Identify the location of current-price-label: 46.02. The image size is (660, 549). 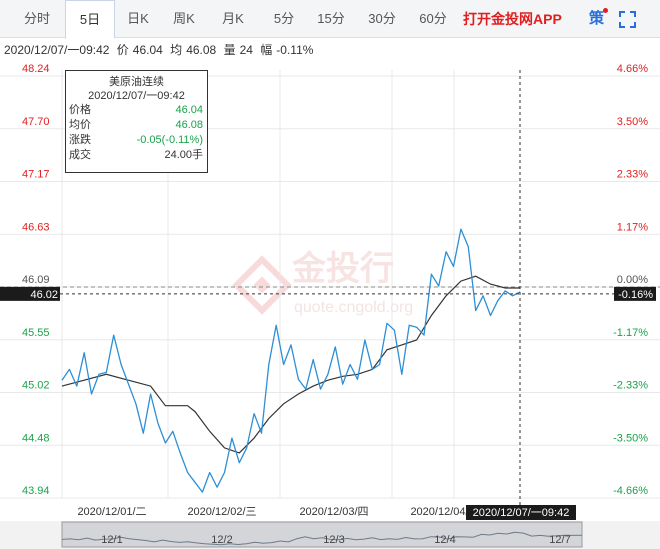
(44, 295).